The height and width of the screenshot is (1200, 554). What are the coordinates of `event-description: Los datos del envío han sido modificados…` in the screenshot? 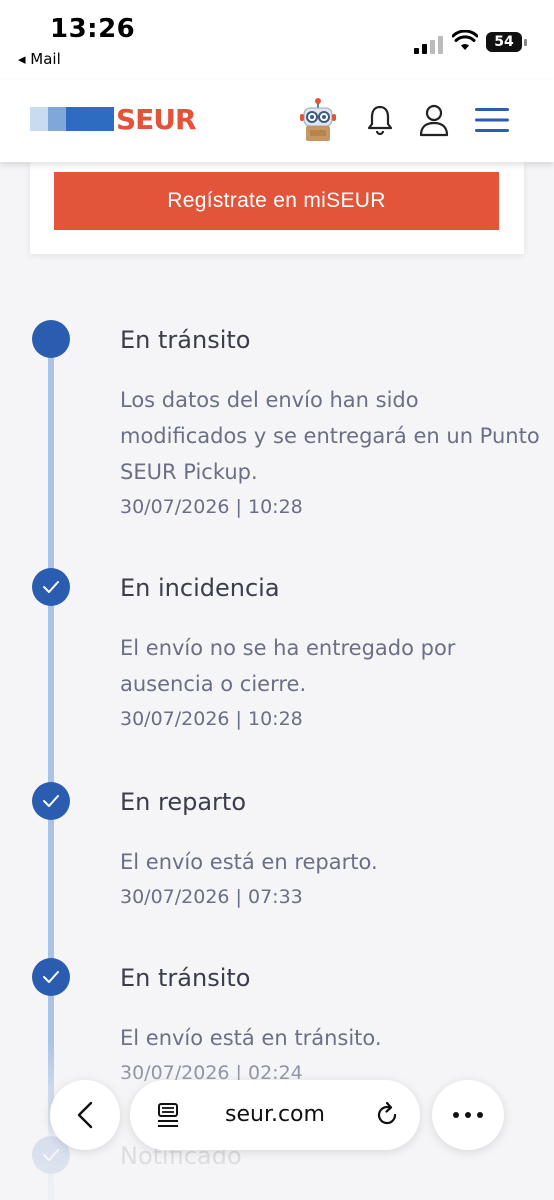 It's located at (330, 436).